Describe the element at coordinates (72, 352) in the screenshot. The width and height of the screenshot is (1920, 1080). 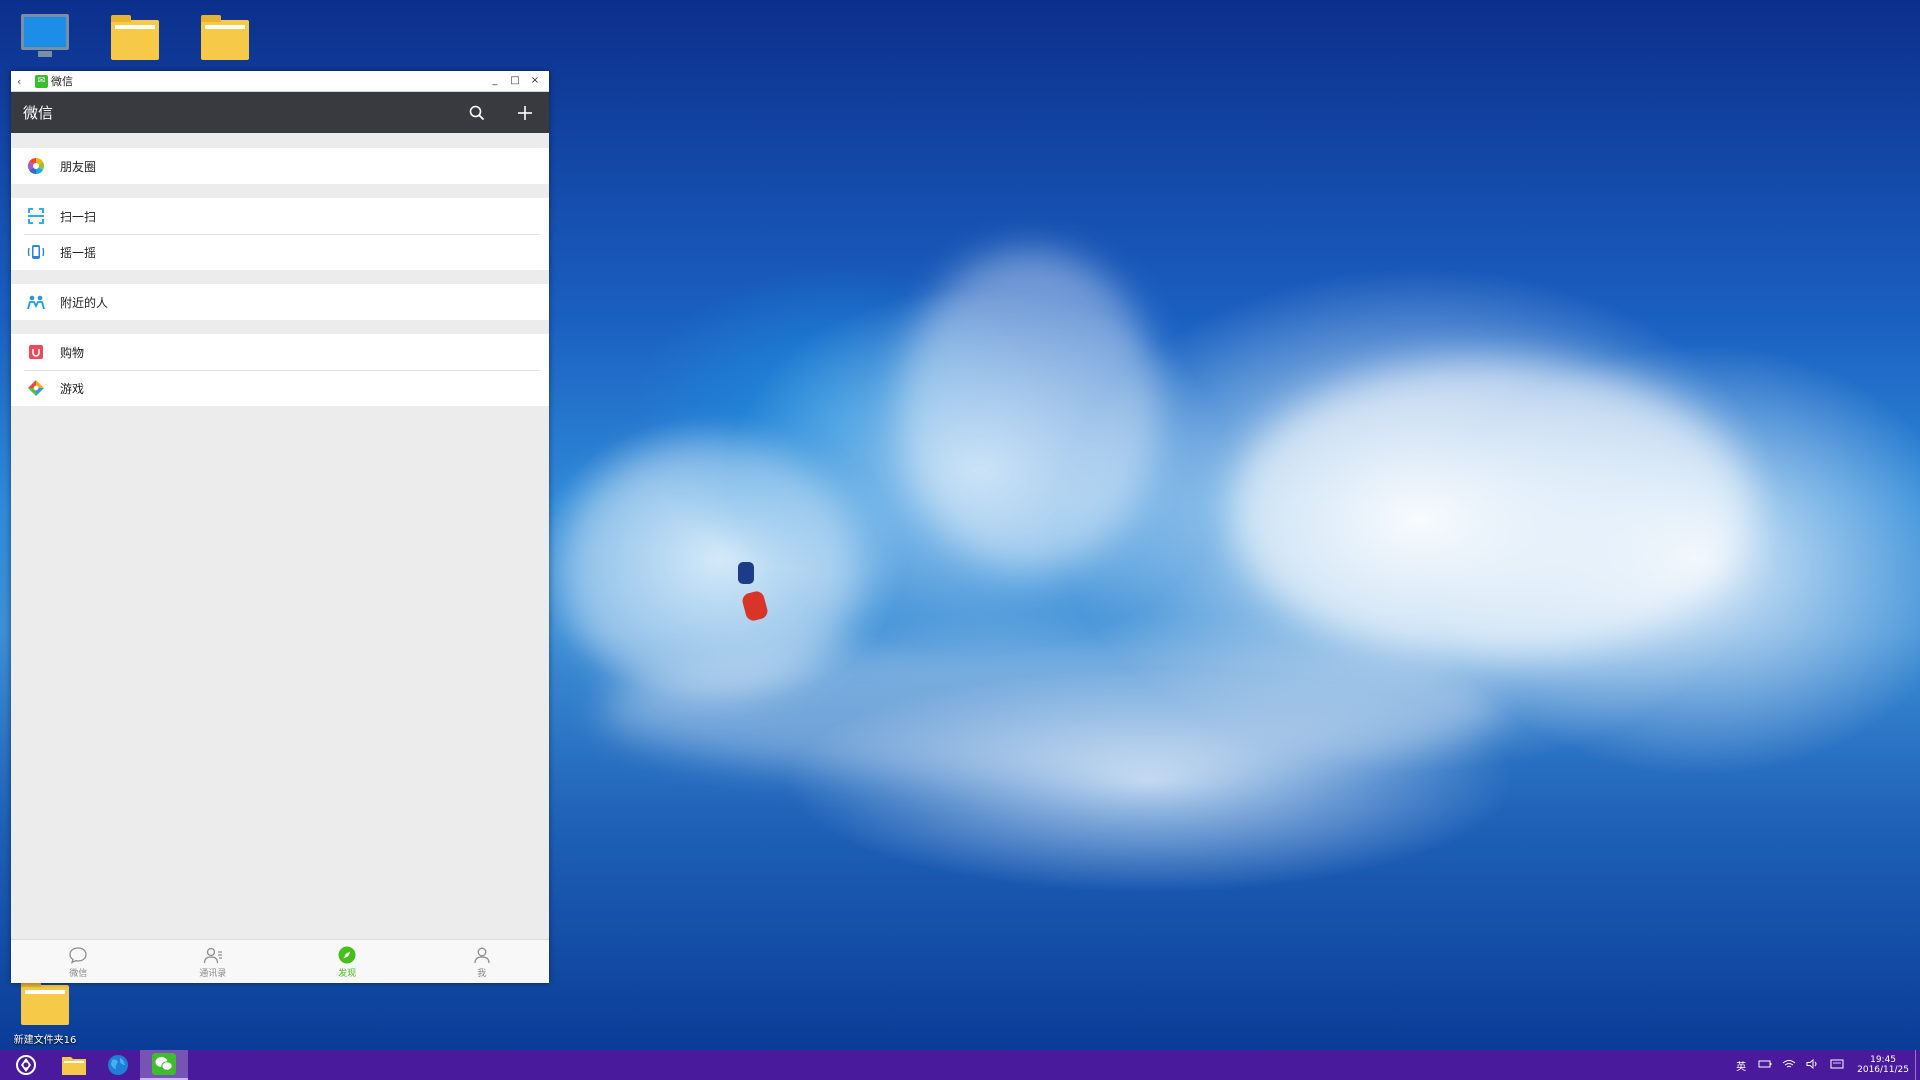
I see `discover-item-label: 购物` at that location.